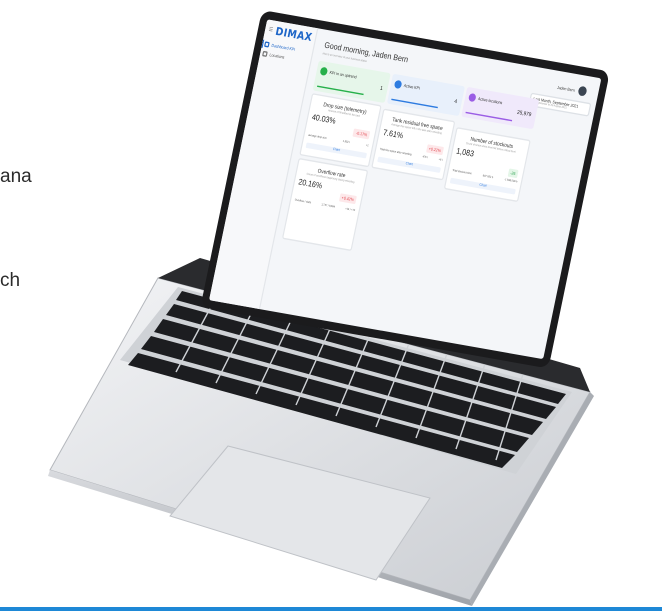 Image resolution: width=662 pixels, height=611 pixels. I want to click on location-icon, so click(472, 97).